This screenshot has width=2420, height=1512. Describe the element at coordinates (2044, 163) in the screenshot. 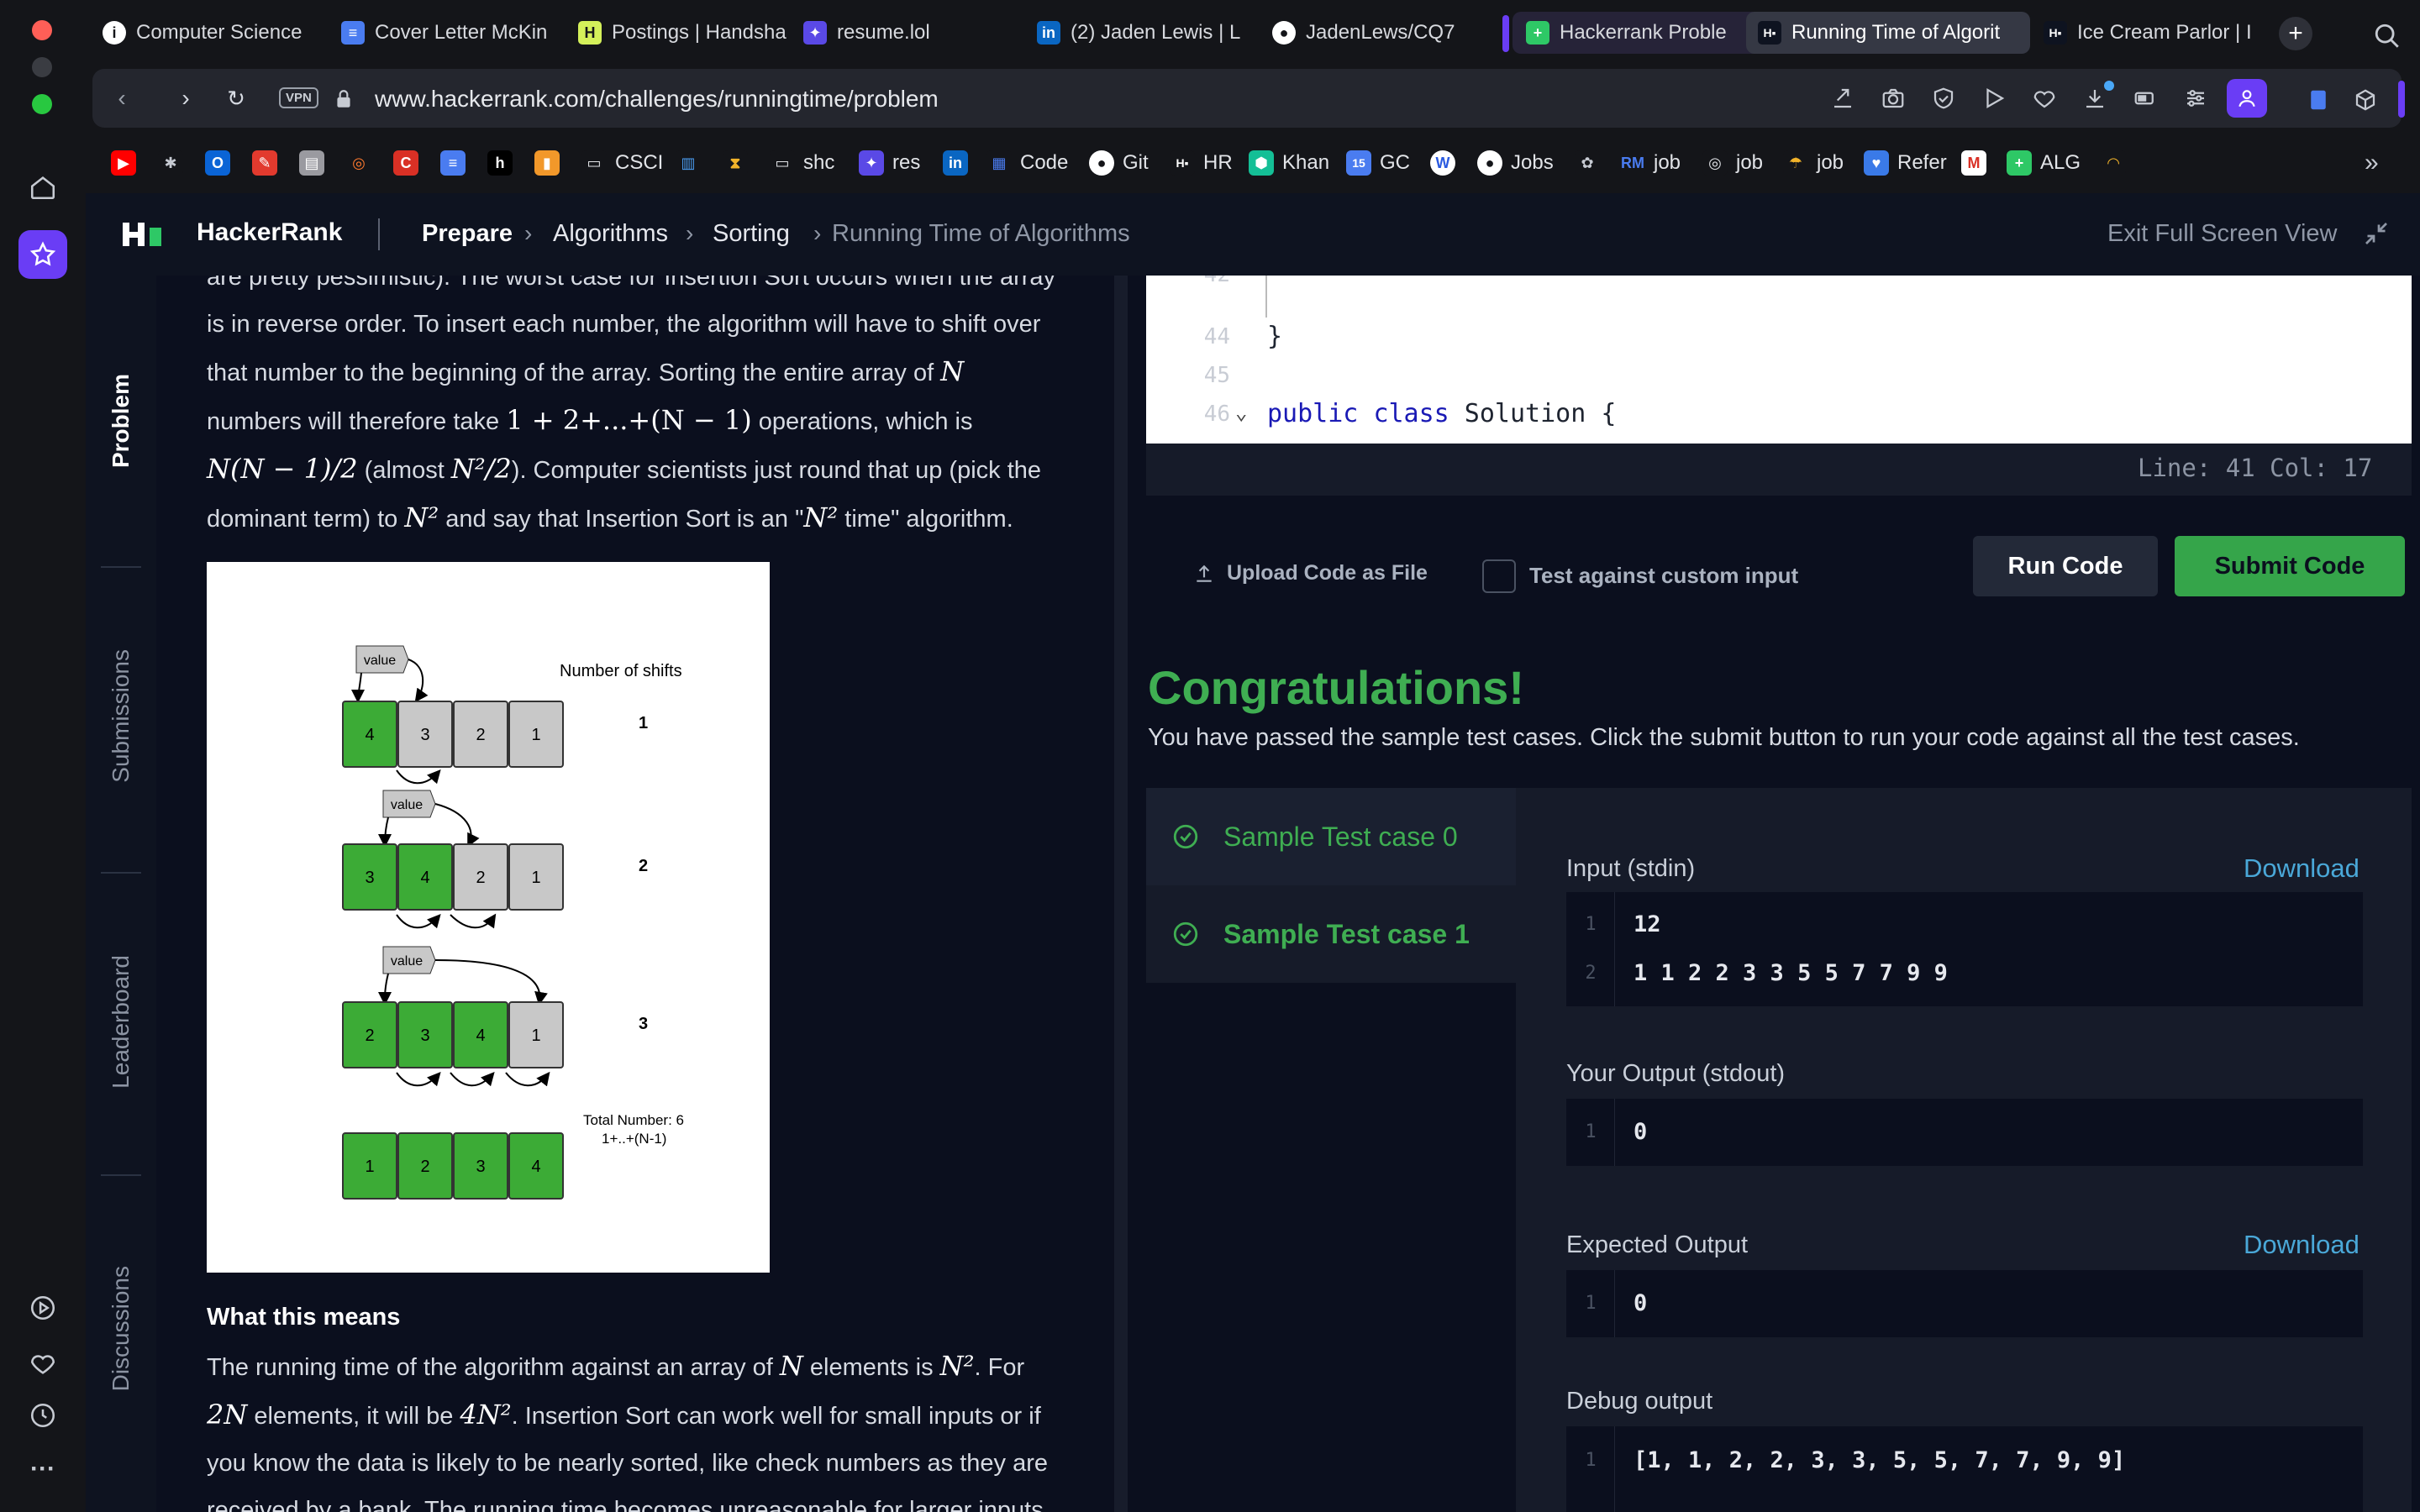

I see `bookmark-alg: + ALG` at that location.